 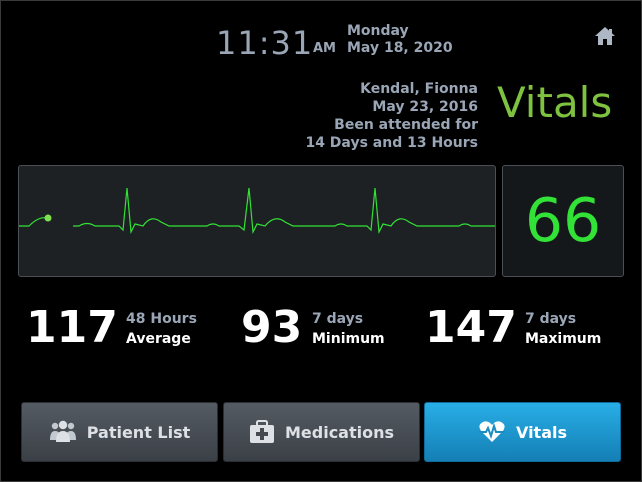 I want to click on attended-line-1: Been attended for, so click(x=406, y=125).